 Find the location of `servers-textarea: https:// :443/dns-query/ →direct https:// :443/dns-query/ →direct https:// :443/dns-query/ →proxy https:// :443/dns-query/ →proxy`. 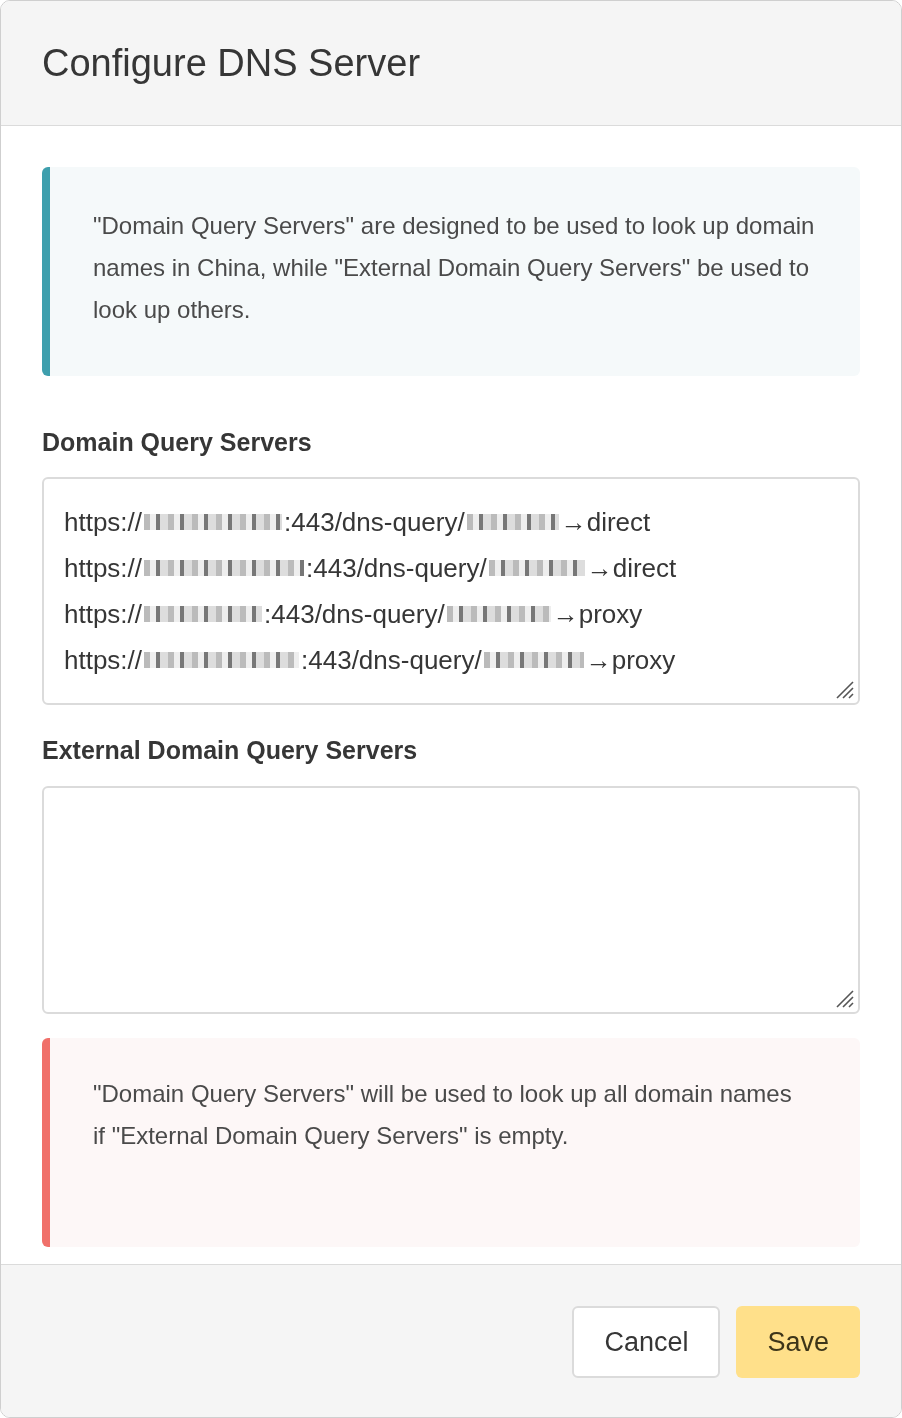

servers-textarea: https:// :443/dns-query/ →direct https:// :443/dns-query/ →direct https:// :443/dns-query/ →proxy https:// :443/dns-query/ →proxy is located at coordinates (451, 591).